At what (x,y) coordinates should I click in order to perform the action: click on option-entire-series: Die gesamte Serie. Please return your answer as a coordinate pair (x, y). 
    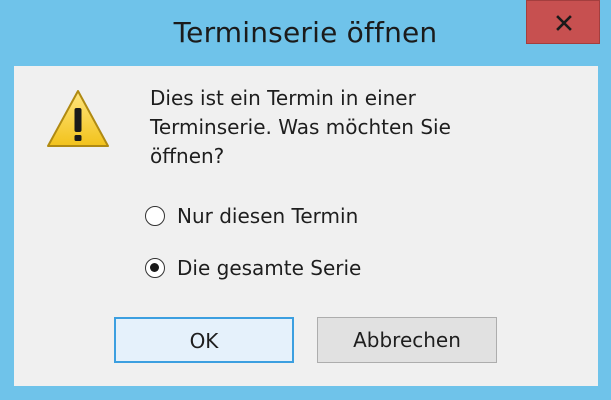
    Looking at the image, I should click on (253, 268).